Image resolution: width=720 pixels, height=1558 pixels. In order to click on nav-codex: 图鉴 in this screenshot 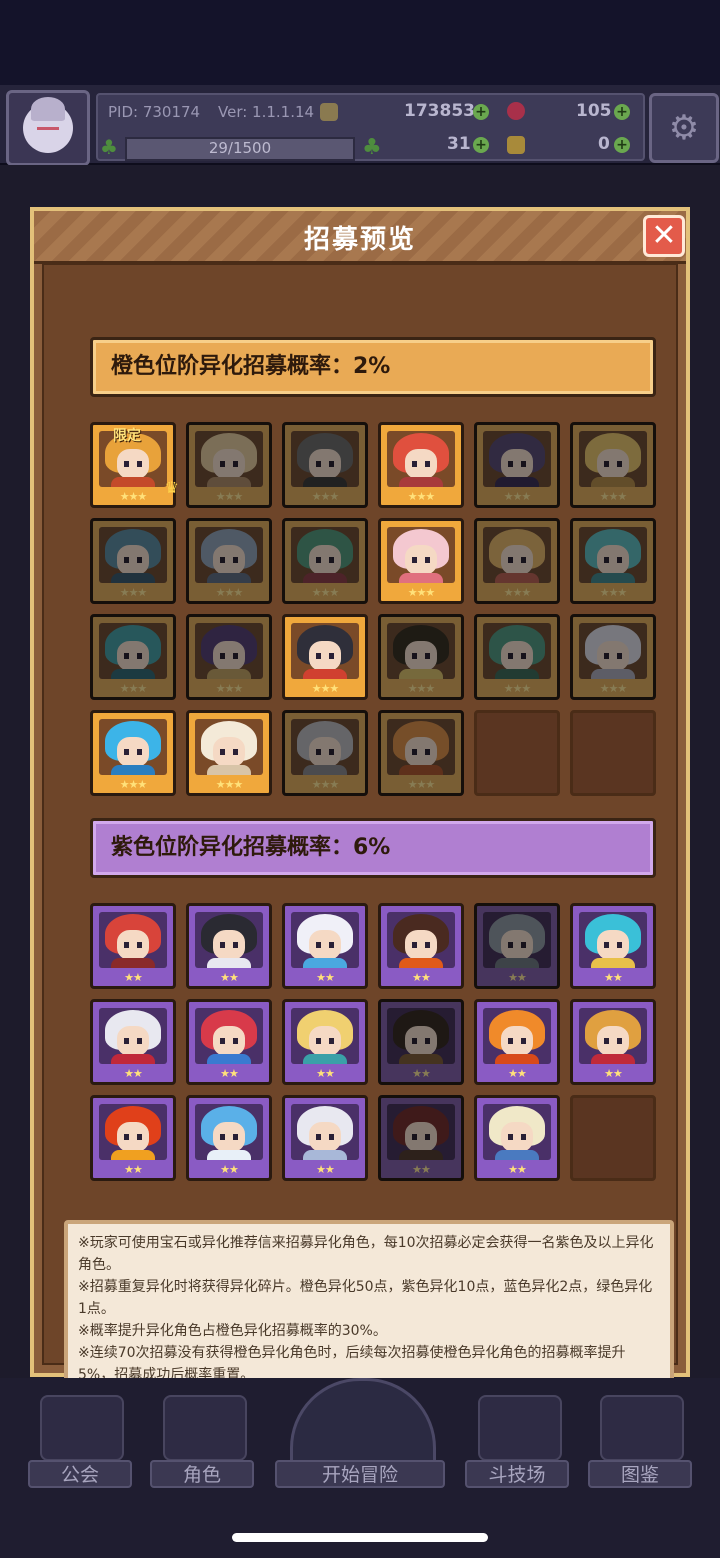, I will do `click(640, 1474)`.